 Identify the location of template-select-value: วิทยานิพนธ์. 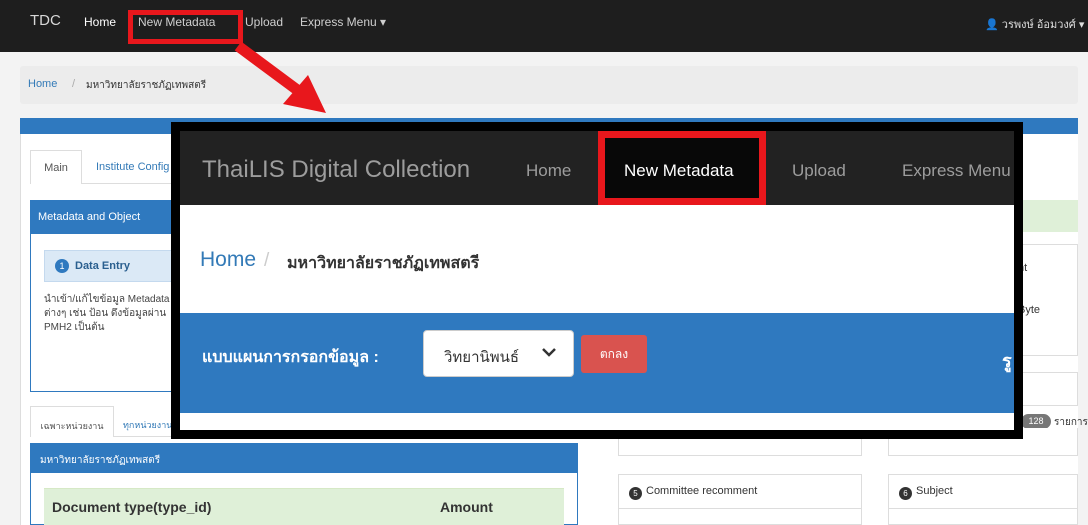
(482, 357).